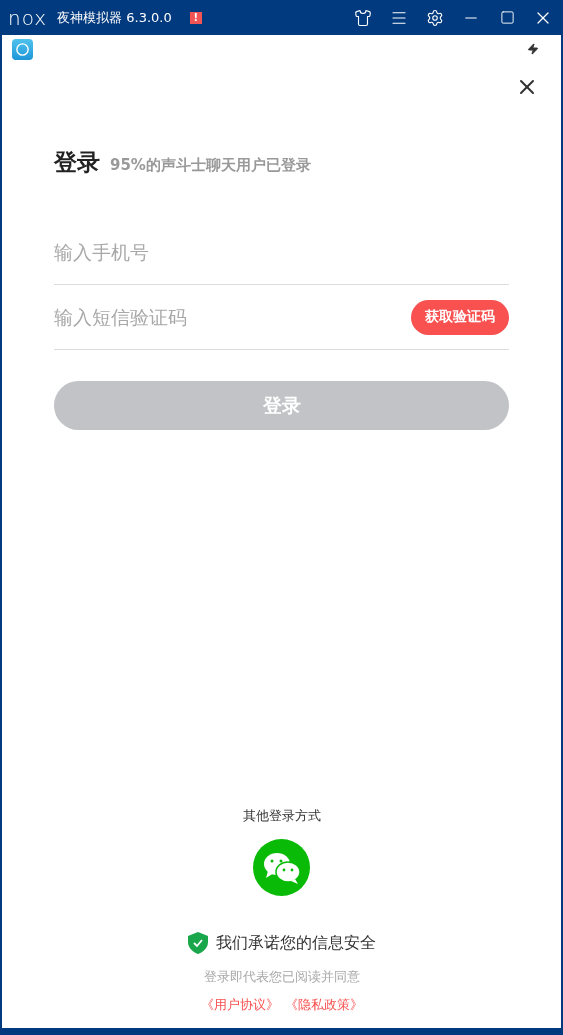  Describe the element at coordinates (281, 867) in the screenshot. I see `chat-bubbles-icon` at that location.